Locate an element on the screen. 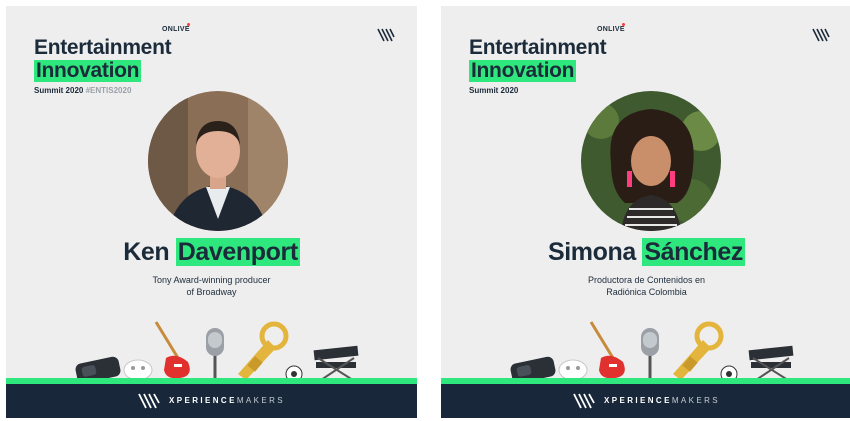 This screenshot has height=421, width=850. speaker-last-name: Sánchez is located at coordinates (694, 252).